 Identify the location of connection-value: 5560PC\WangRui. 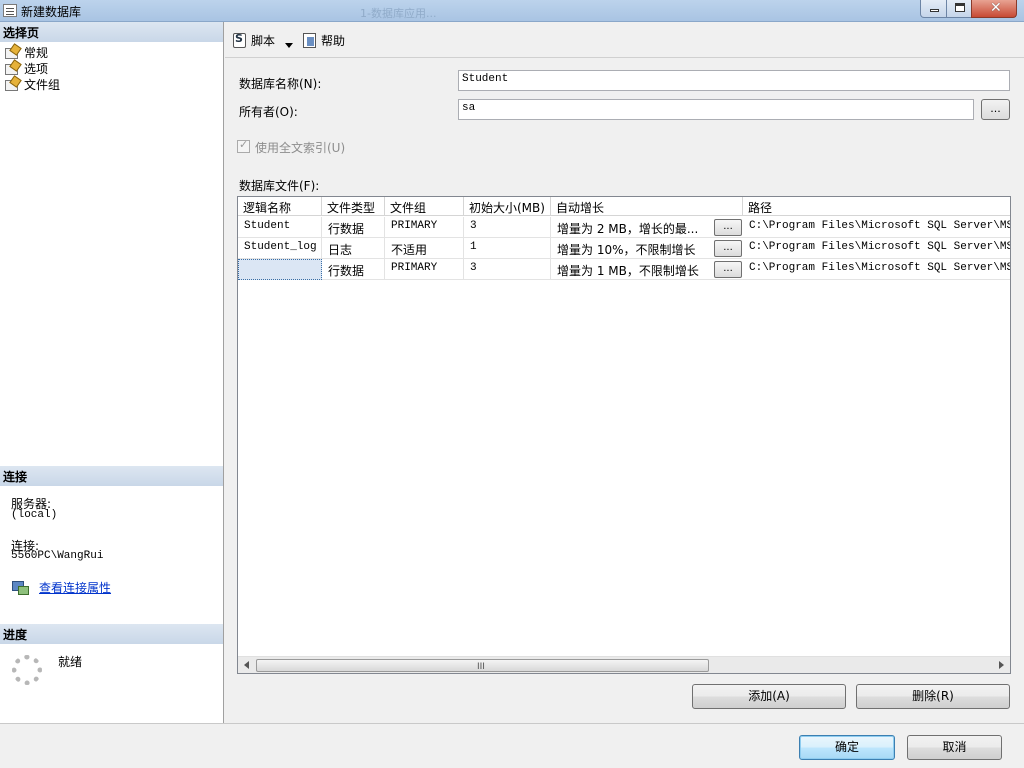
(57, 556).